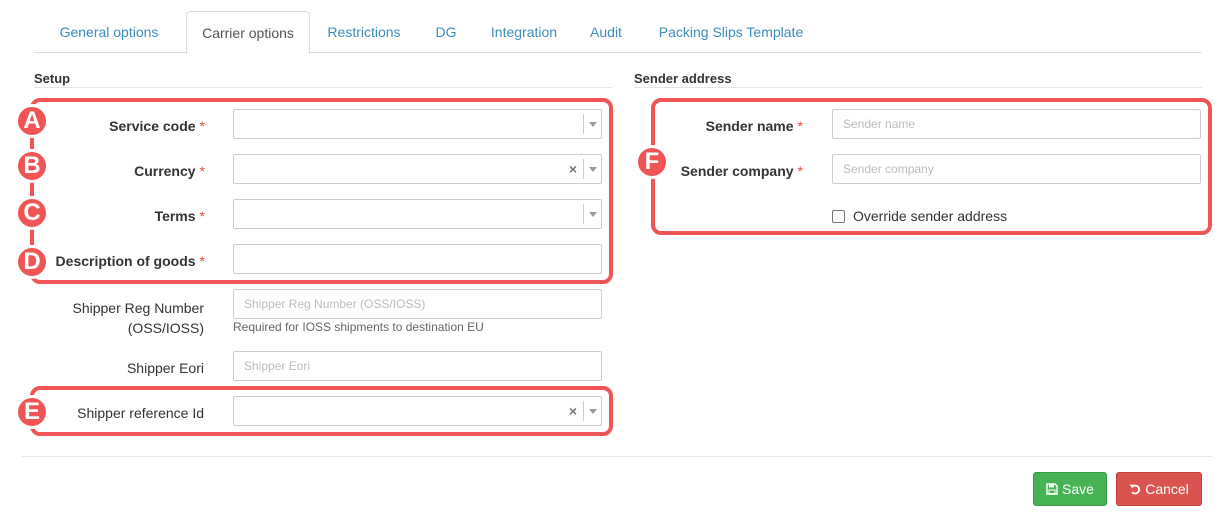 This screenshot has height=516, width=1226. Describe the element at coordinates (930, 216) in the screenshot. I see `override-sender-address-label: Override sender address` at that location.